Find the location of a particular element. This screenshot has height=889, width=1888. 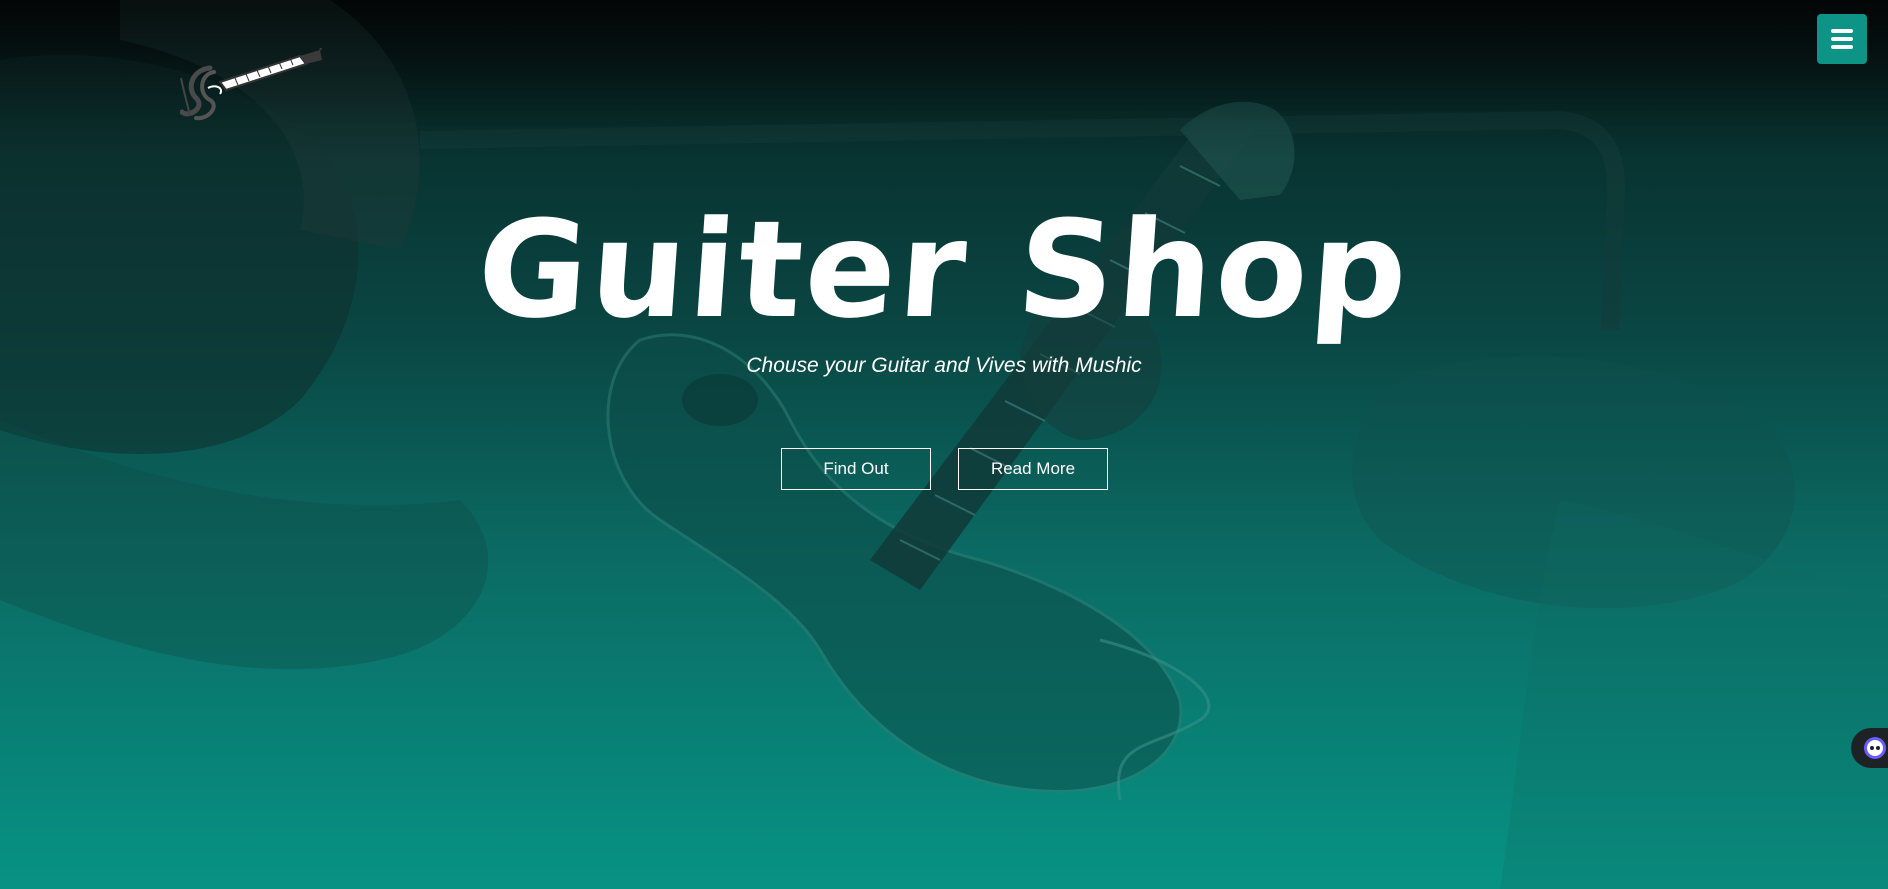

hero-subtitle: Chouse your Guitar and Vives with Mushic is located at coordinates (944, 365).